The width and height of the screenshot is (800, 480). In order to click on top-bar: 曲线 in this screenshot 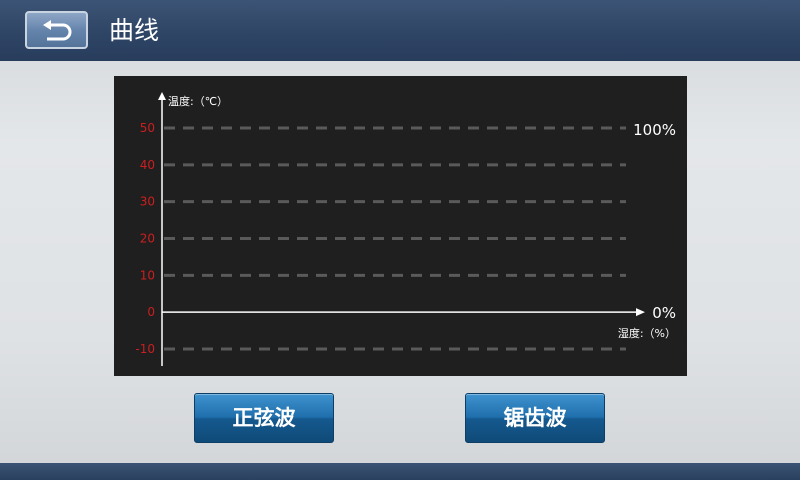, I will do `click(400, 30)`.